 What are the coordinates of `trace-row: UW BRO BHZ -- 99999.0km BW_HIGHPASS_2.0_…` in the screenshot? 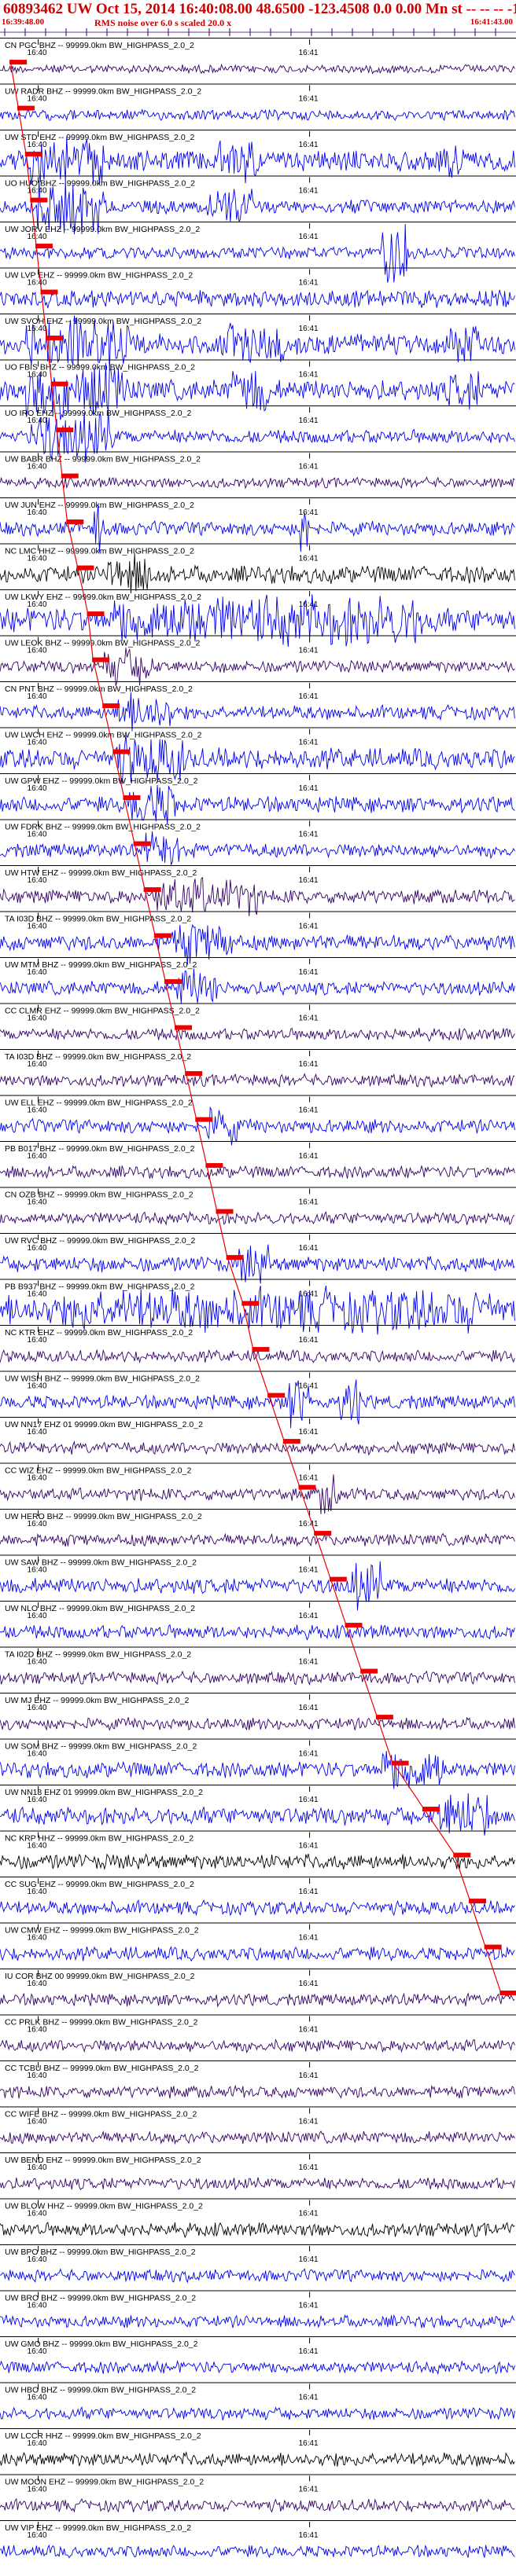 It's located at (258, 2310).